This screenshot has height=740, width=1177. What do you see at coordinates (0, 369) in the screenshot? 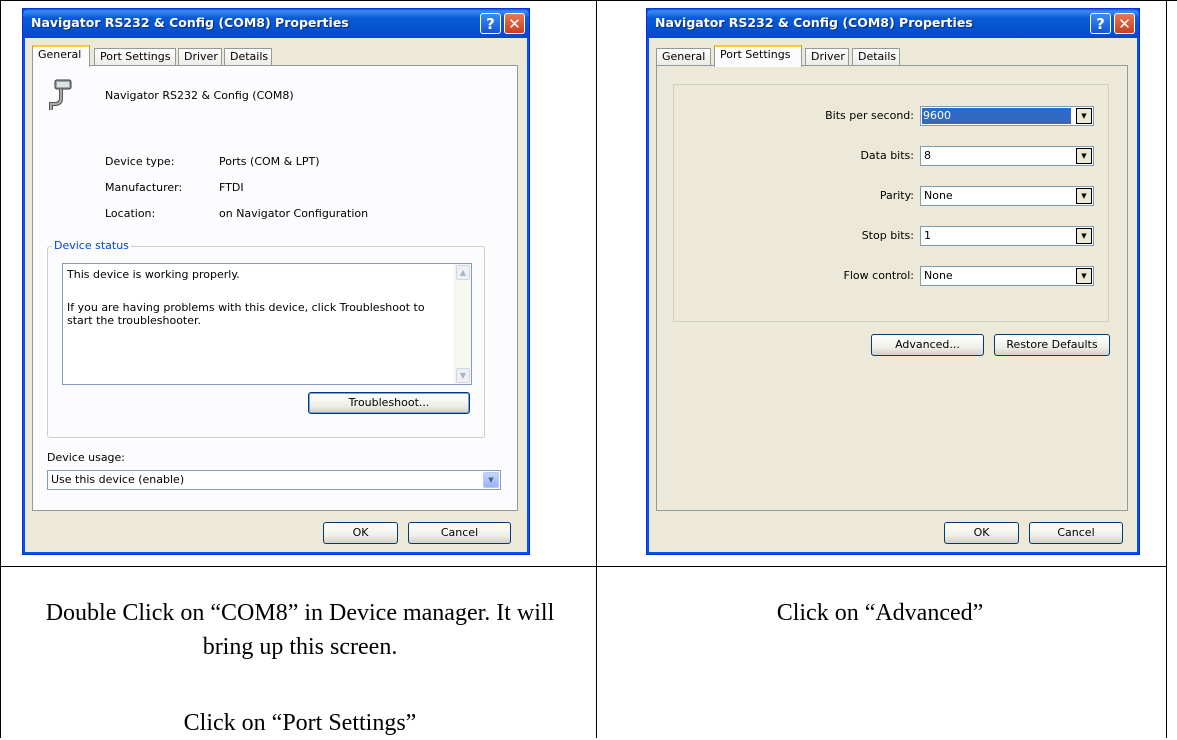
I see `table-left-border` at bounding box center [0, 369].